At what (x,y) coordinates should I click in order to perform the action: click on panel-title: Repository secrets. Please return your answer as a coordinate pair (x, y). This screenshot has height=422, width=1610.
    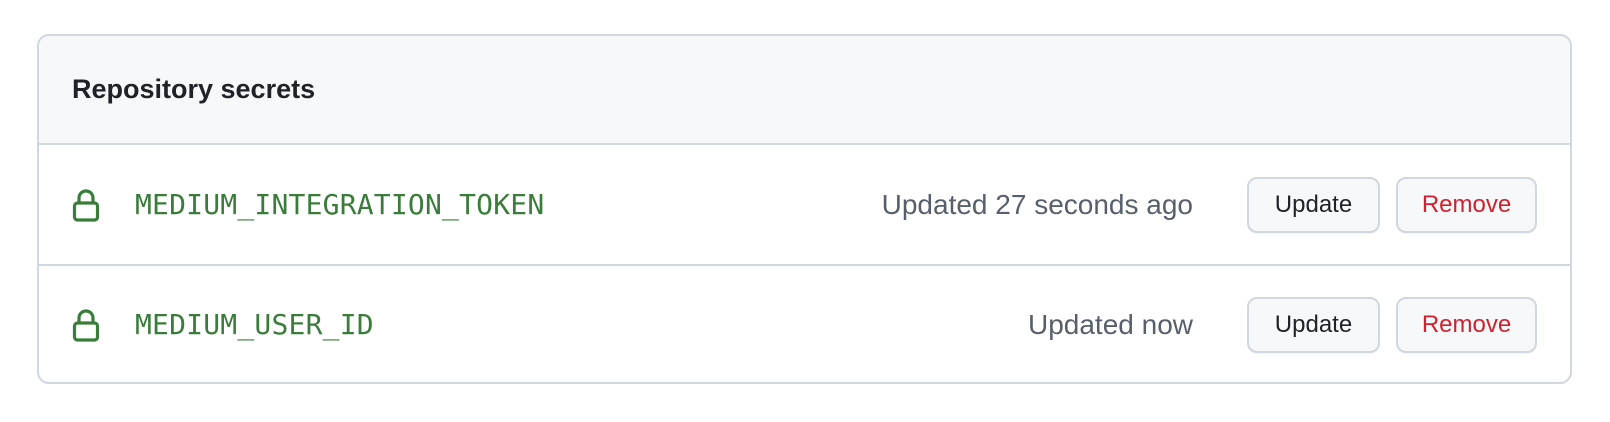
    Looking at the image, I should click on (194, 89).